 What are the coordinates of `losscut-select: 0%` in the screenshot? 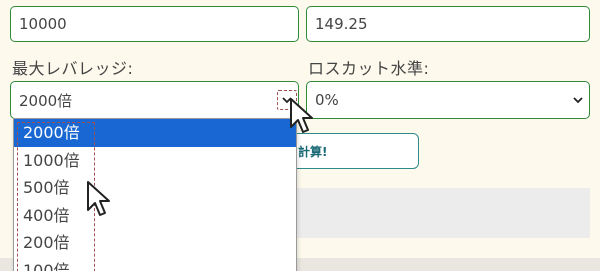 It's located at (448, 100).